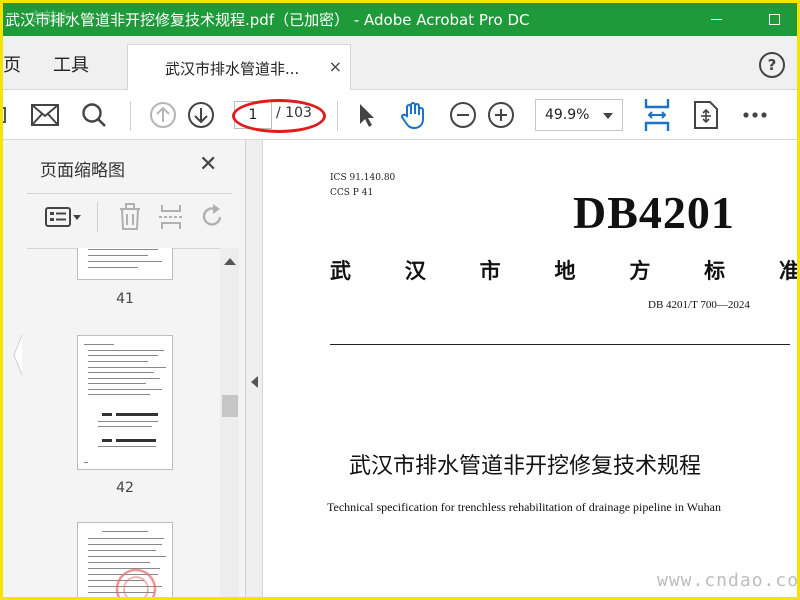  I want to click on help-icon: ?, so click(772, 65).